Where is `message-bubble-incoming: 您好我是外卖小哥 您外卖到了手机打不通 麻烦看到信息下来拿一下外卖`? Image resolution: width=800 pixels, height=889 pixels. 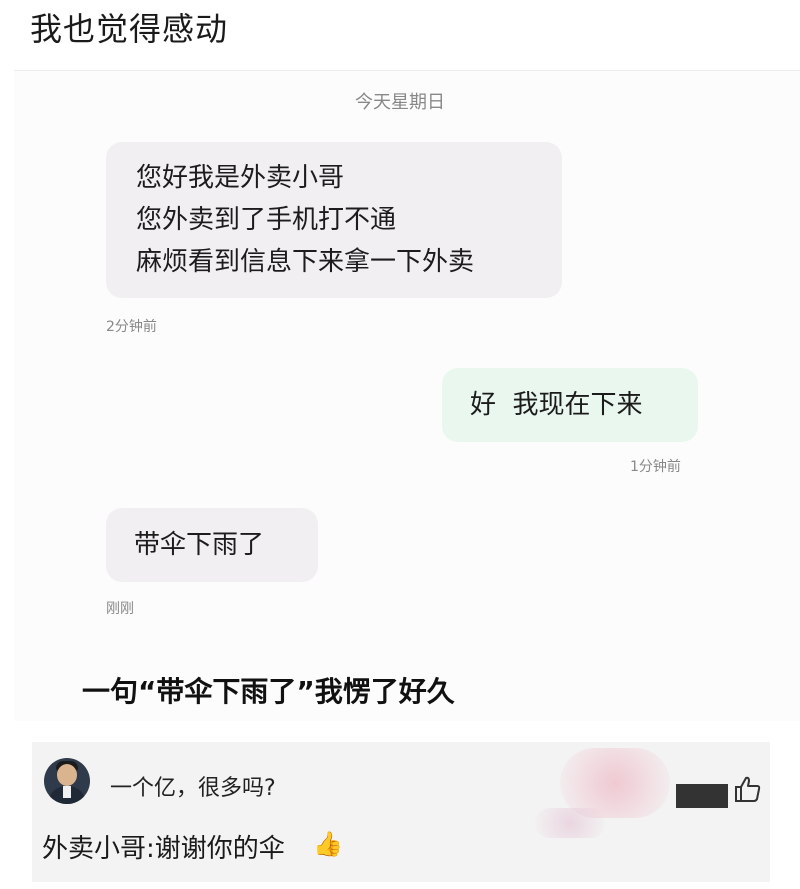 message-bubble-incoming: 您好我是外卖小哥 您外卖到了手机打不通 麻烦看到信息下来拿一下外卖 is located at coordinates (334, 220).